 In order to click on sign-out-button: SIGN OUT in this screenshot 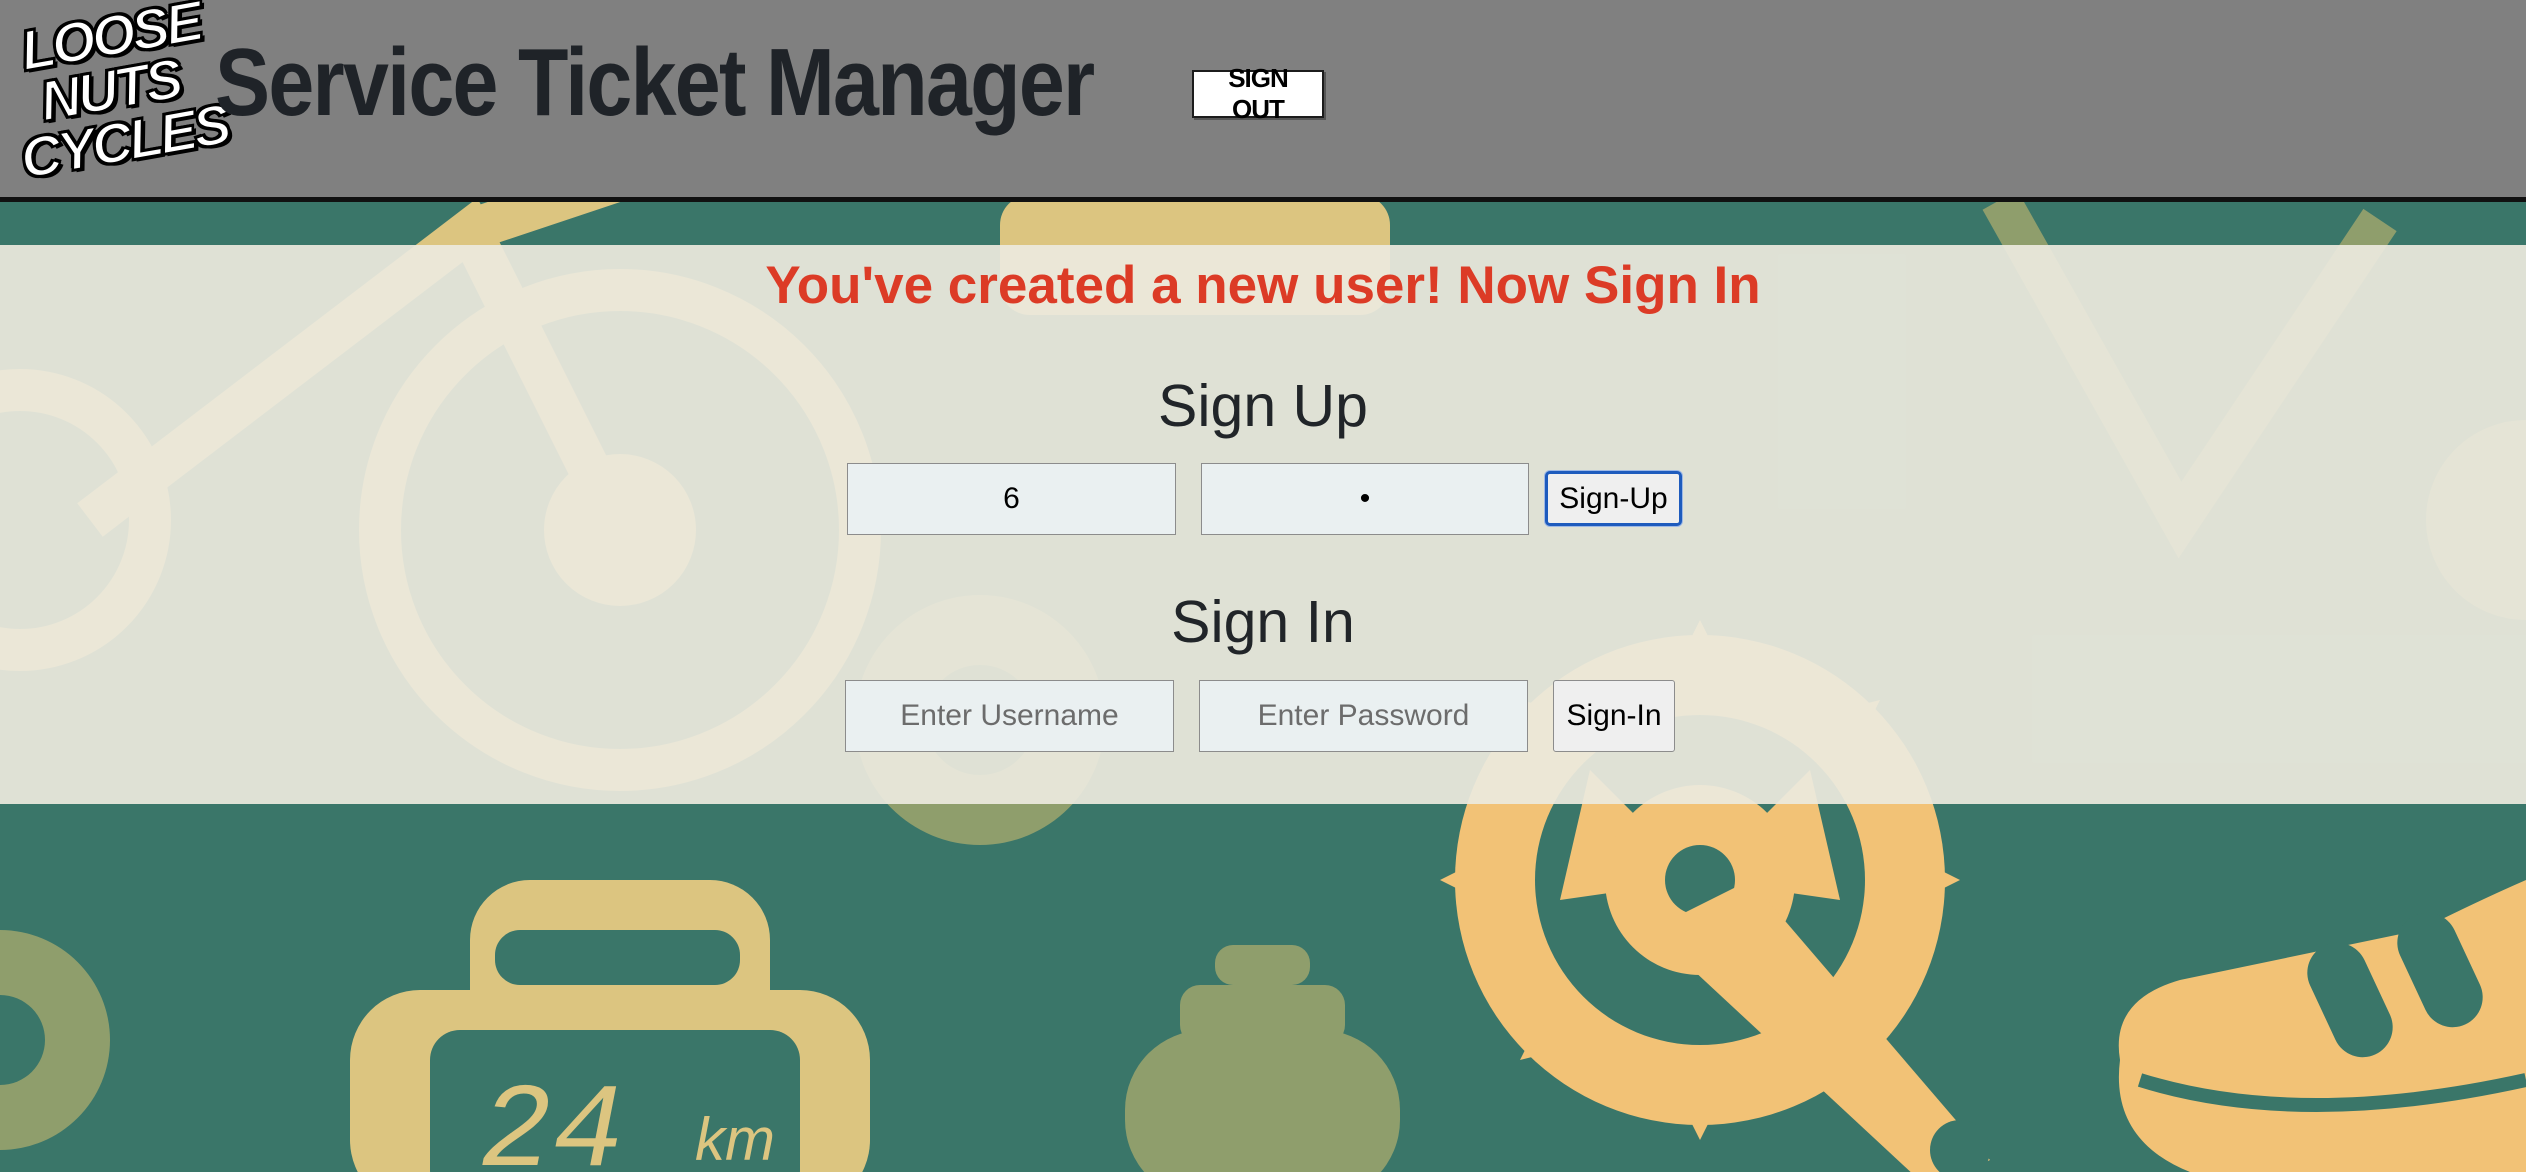, I will do `click(1258, 93)`.